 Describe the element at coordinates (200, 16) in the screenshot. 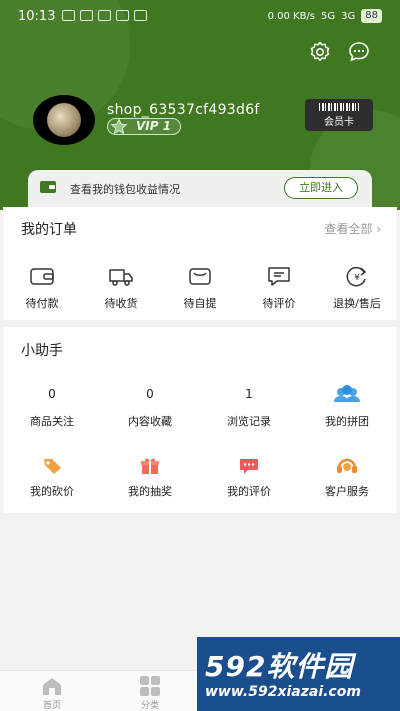

I see `status-bar: 10:13 0.00 KB/s 5G 3G 88` at that location.